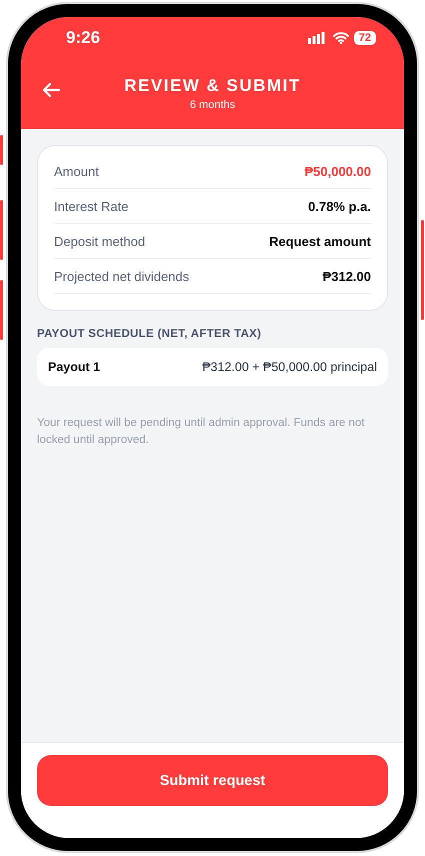 This screenshot has width=425, height=856. What do you see at coordinates (340, 38) in the screenshot?
I see `wifi-icon` at bounding box center [340, 38].